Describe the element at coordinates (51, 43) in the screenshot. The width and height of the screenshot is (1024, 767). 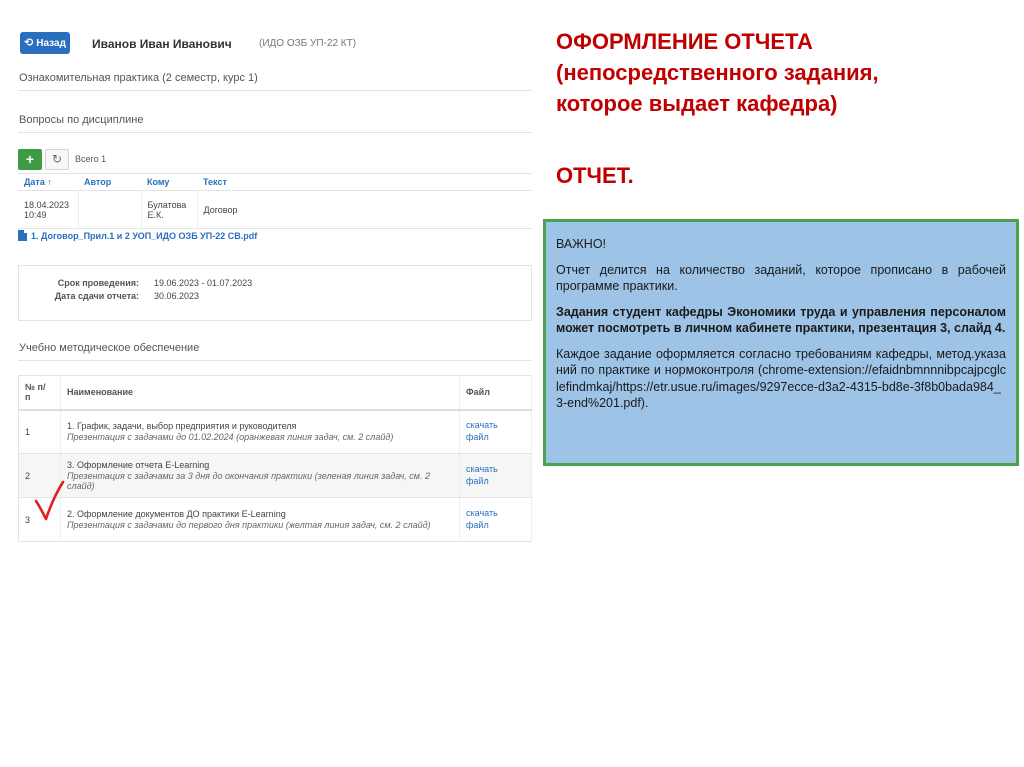
I see `back-button-label: Назад` at that location.